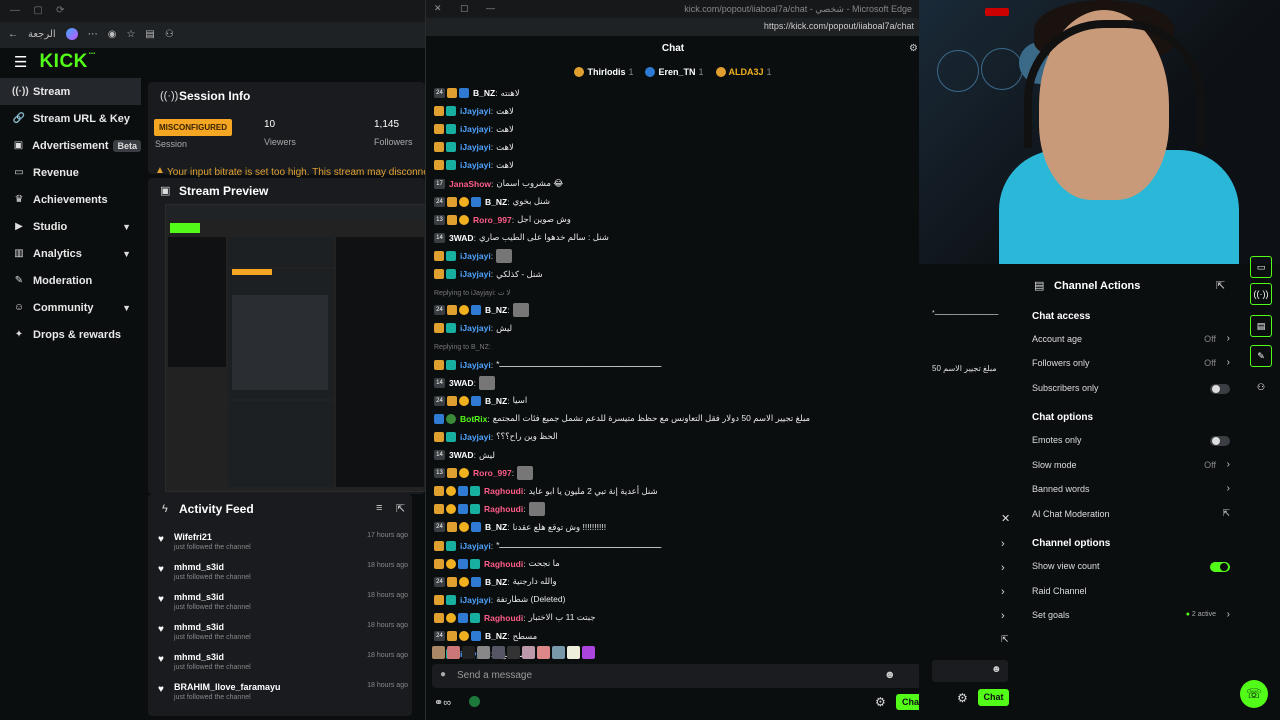  Describe the element at coordinates (743, 72) in the screenshot. I see `leaderboard-entry: ALDA3J 1` at that location.